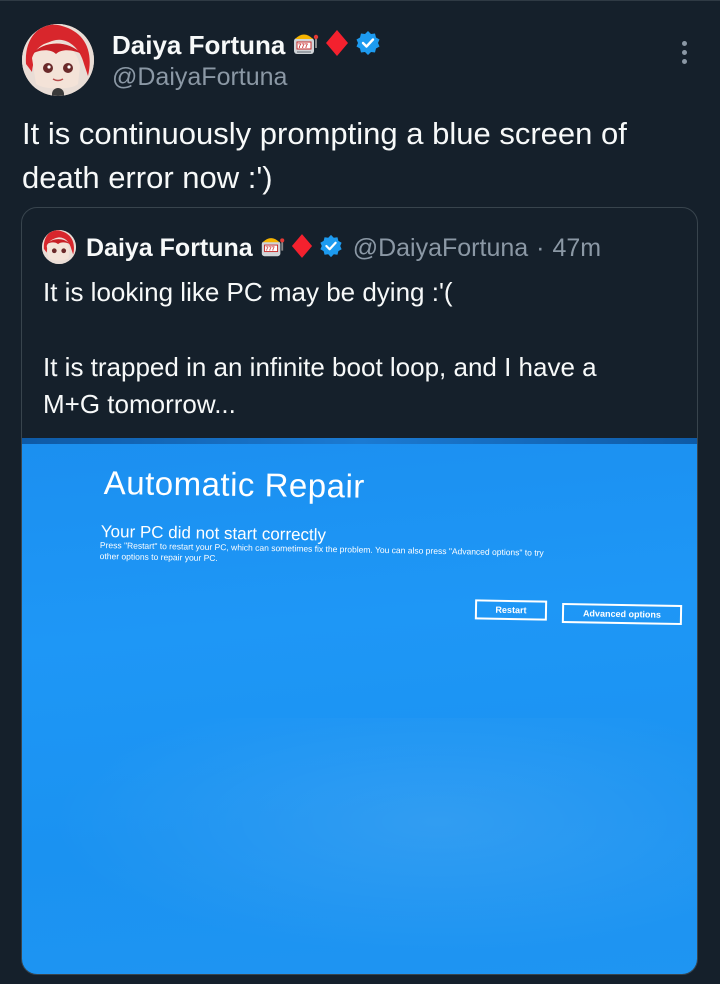 This screenshot has height=984, width=720. Describe the element at coordinates (169, 247) in the screenshot. I see `quoted-author-name: Daiya Fortuna` at that location.